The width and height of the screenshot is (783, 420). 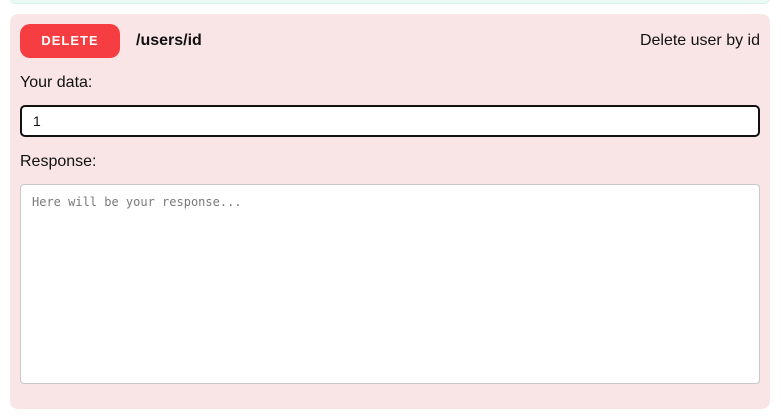 What do you see at coordinates (70, 41) in the screenshot?
I see `delete-method-button: DELETE` at bounding box center [70, 41].